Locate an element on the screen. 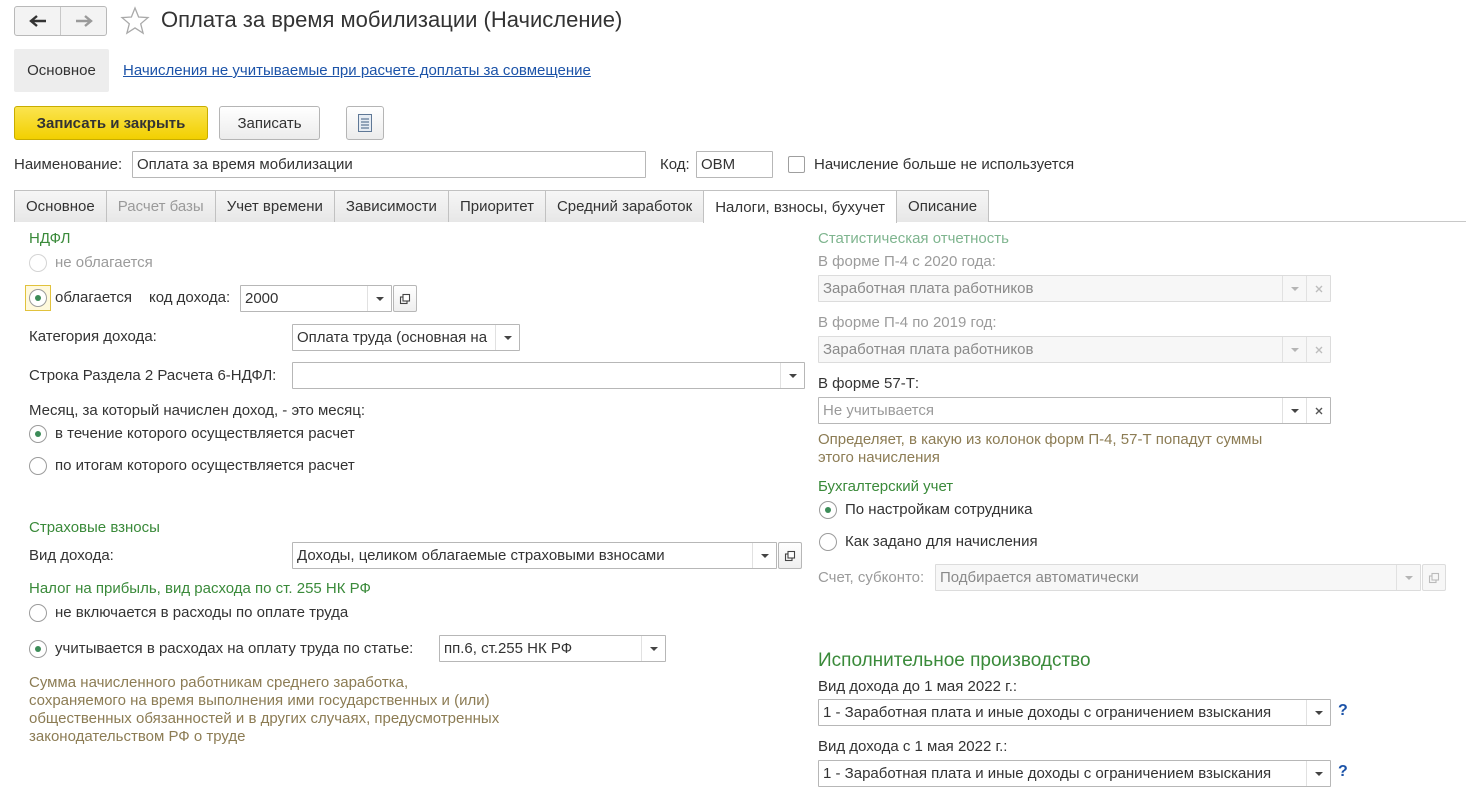  p4-2019-label: В форме П-4 по 2019 год: is located at coordinates (907, 322).